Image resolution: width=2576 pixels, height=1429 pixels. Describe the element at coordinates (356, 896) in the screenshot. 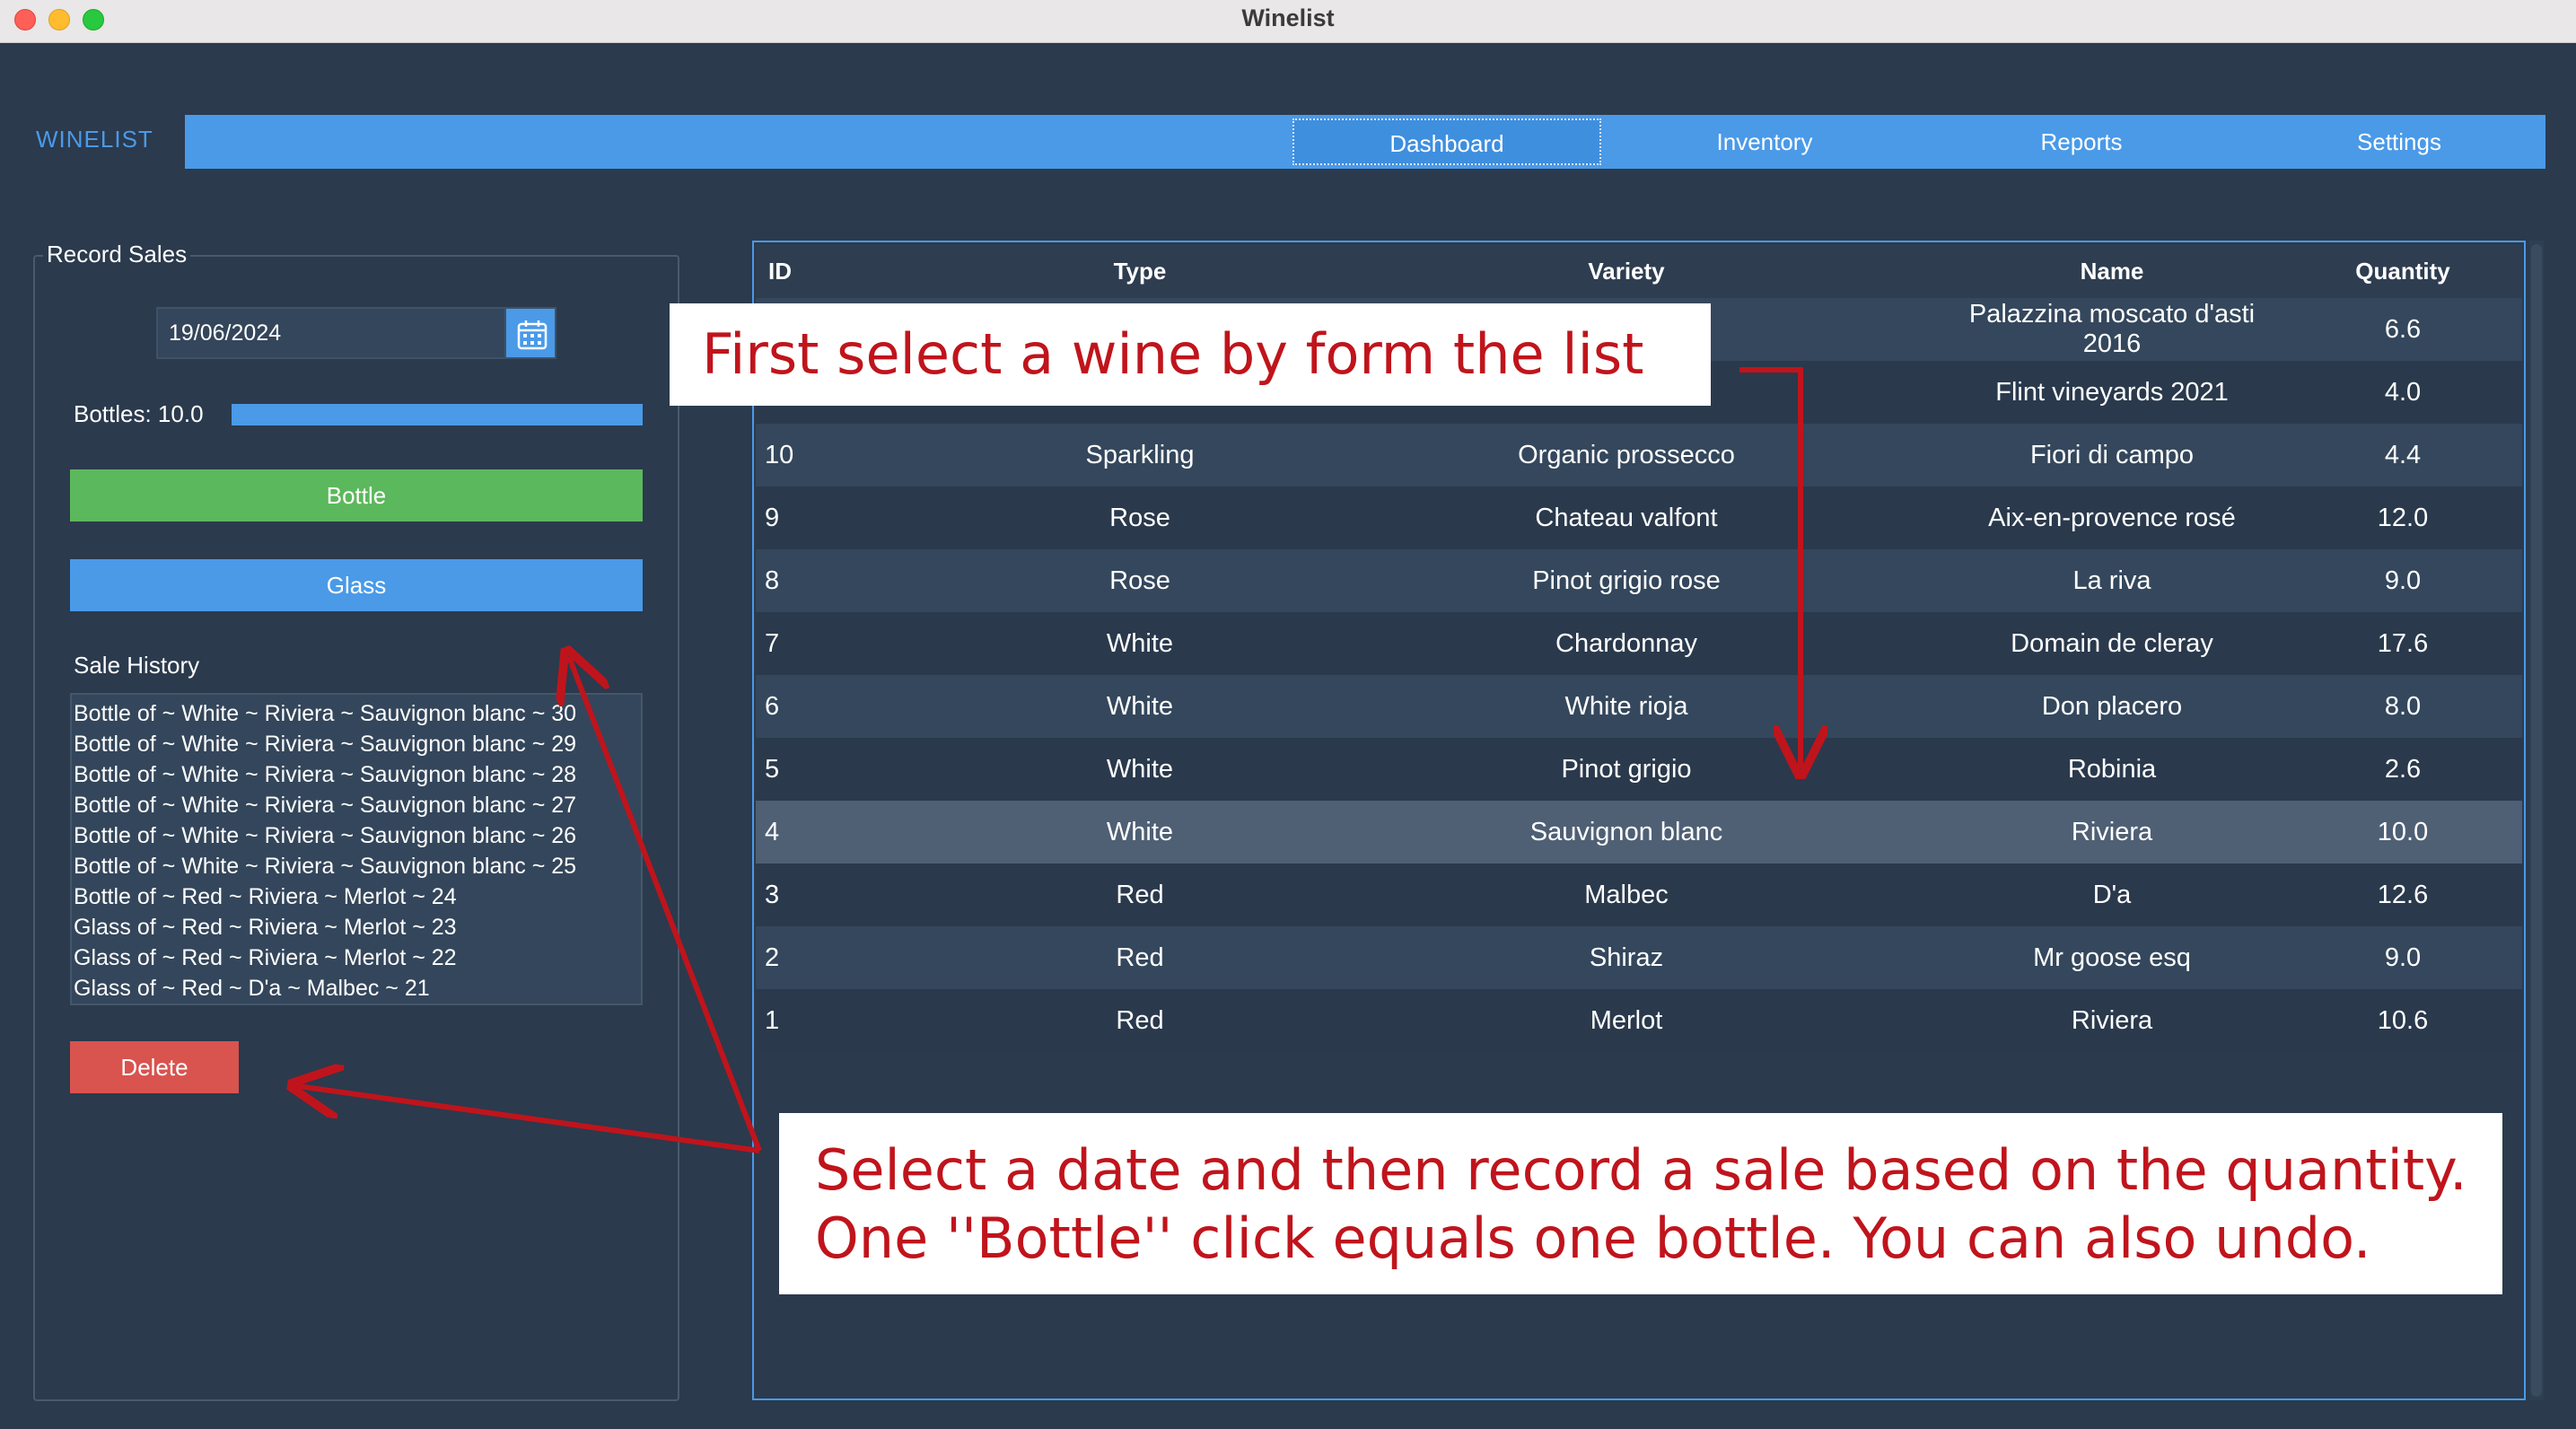

I see `history-item: Bottle of ~ Red ~ Riviera ~ Merlot ~ 24` at that location.